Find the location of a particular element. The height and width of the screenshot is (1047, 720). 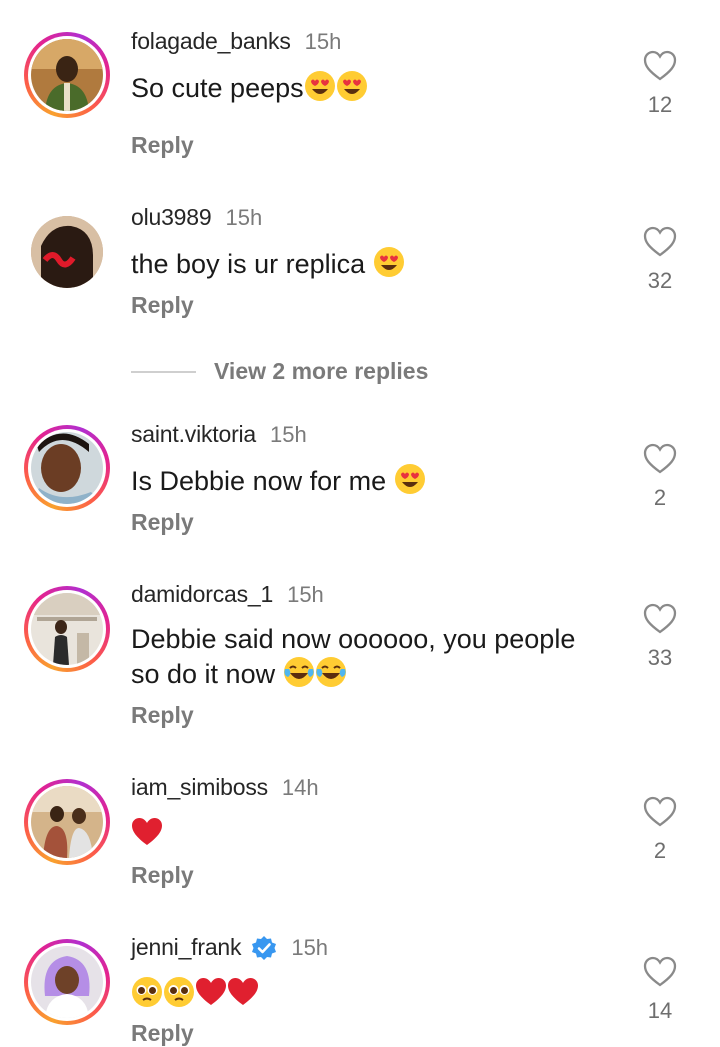

comment-username: saint.viktoria is located at coordinates (193, 434).